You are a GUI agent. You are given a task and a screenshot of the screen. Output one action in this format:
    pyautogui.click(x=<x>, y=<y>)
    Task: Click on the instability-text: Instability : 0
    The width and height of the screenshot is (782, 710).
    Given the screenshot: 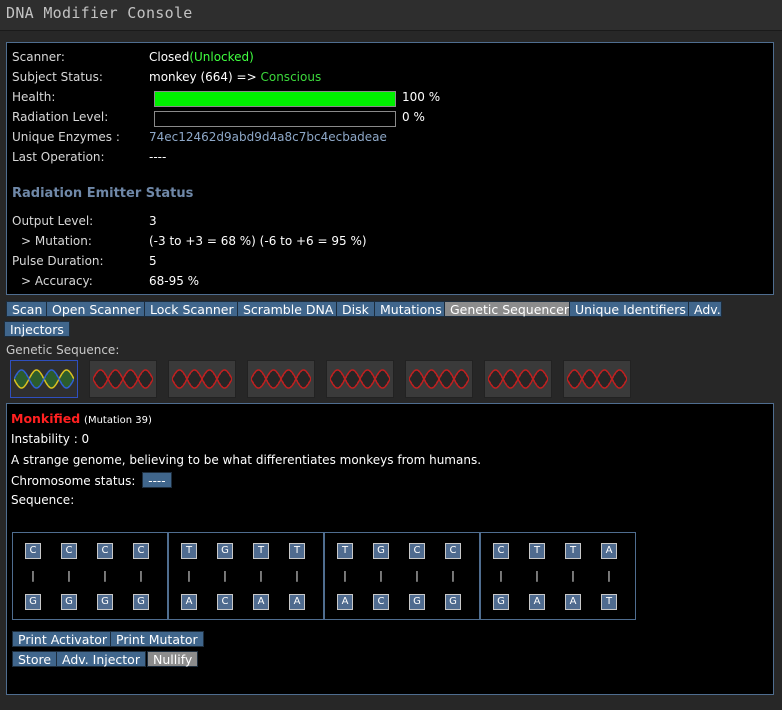 What is the action you would take?
    pyautogui.click(x=50, y=439)
    